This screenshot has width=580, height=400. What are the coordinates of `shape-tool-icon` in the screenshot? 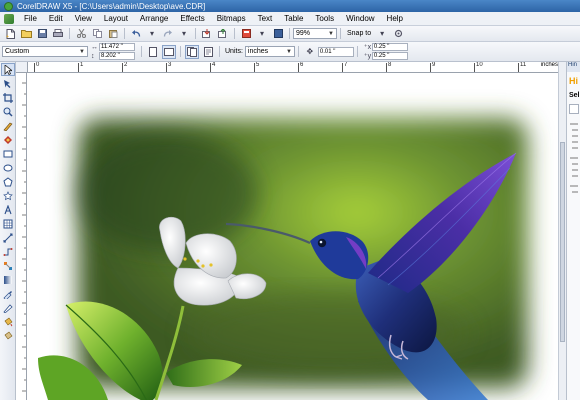 It's located at (8, 83).